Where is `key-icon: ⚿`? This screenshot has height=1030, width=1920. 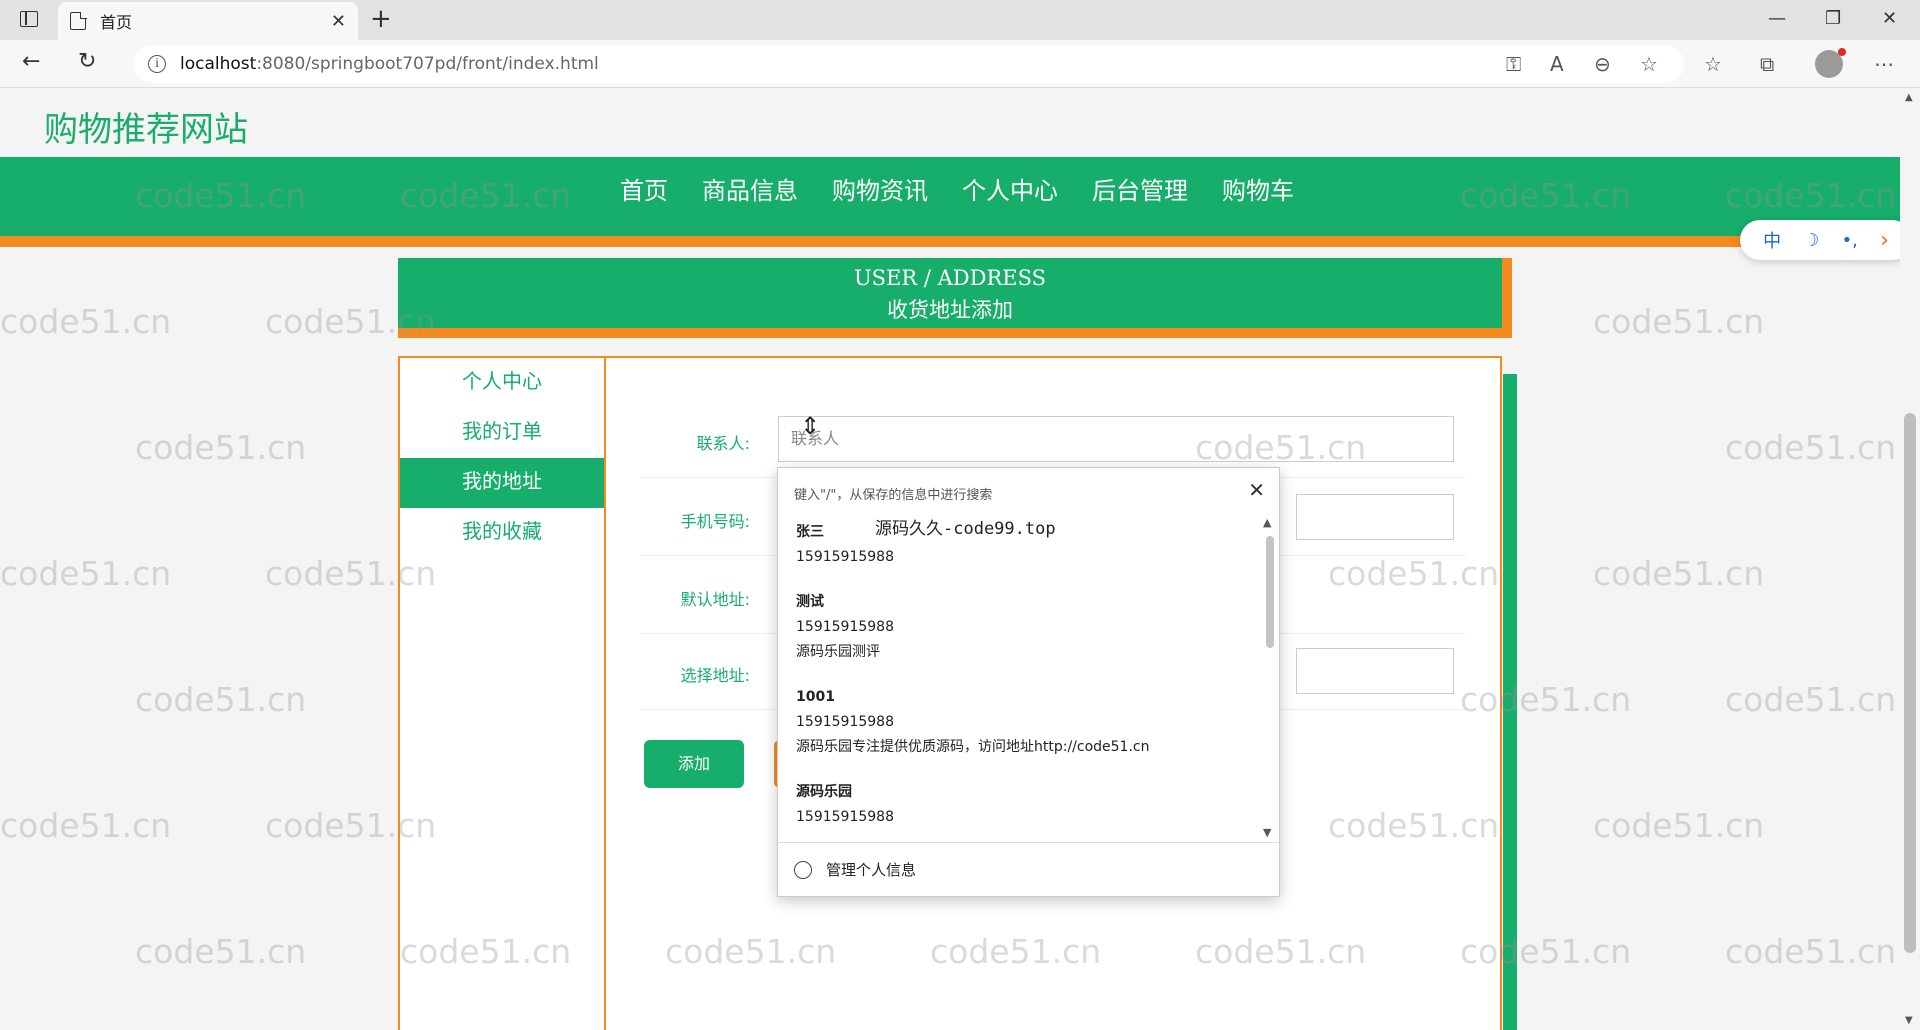
key-icon: ⚿ is located at coordinates (1513, 64).